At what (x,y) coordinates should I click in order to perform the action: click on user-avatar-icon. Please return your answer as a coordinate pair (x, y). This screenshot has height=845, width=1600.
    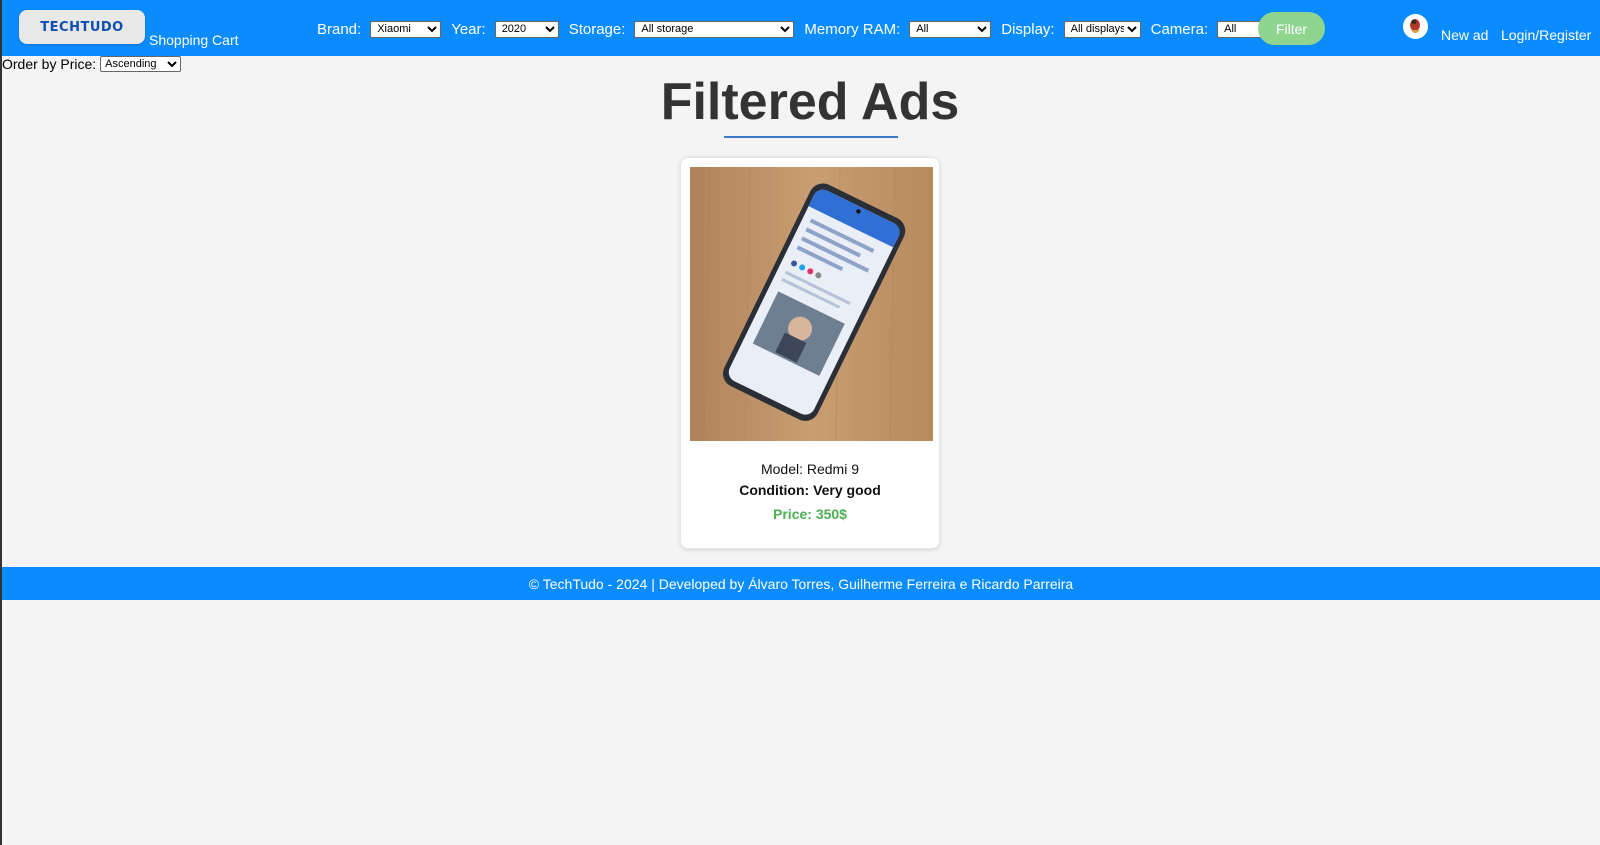
    Looking at the image, I should click on (1415, 26).